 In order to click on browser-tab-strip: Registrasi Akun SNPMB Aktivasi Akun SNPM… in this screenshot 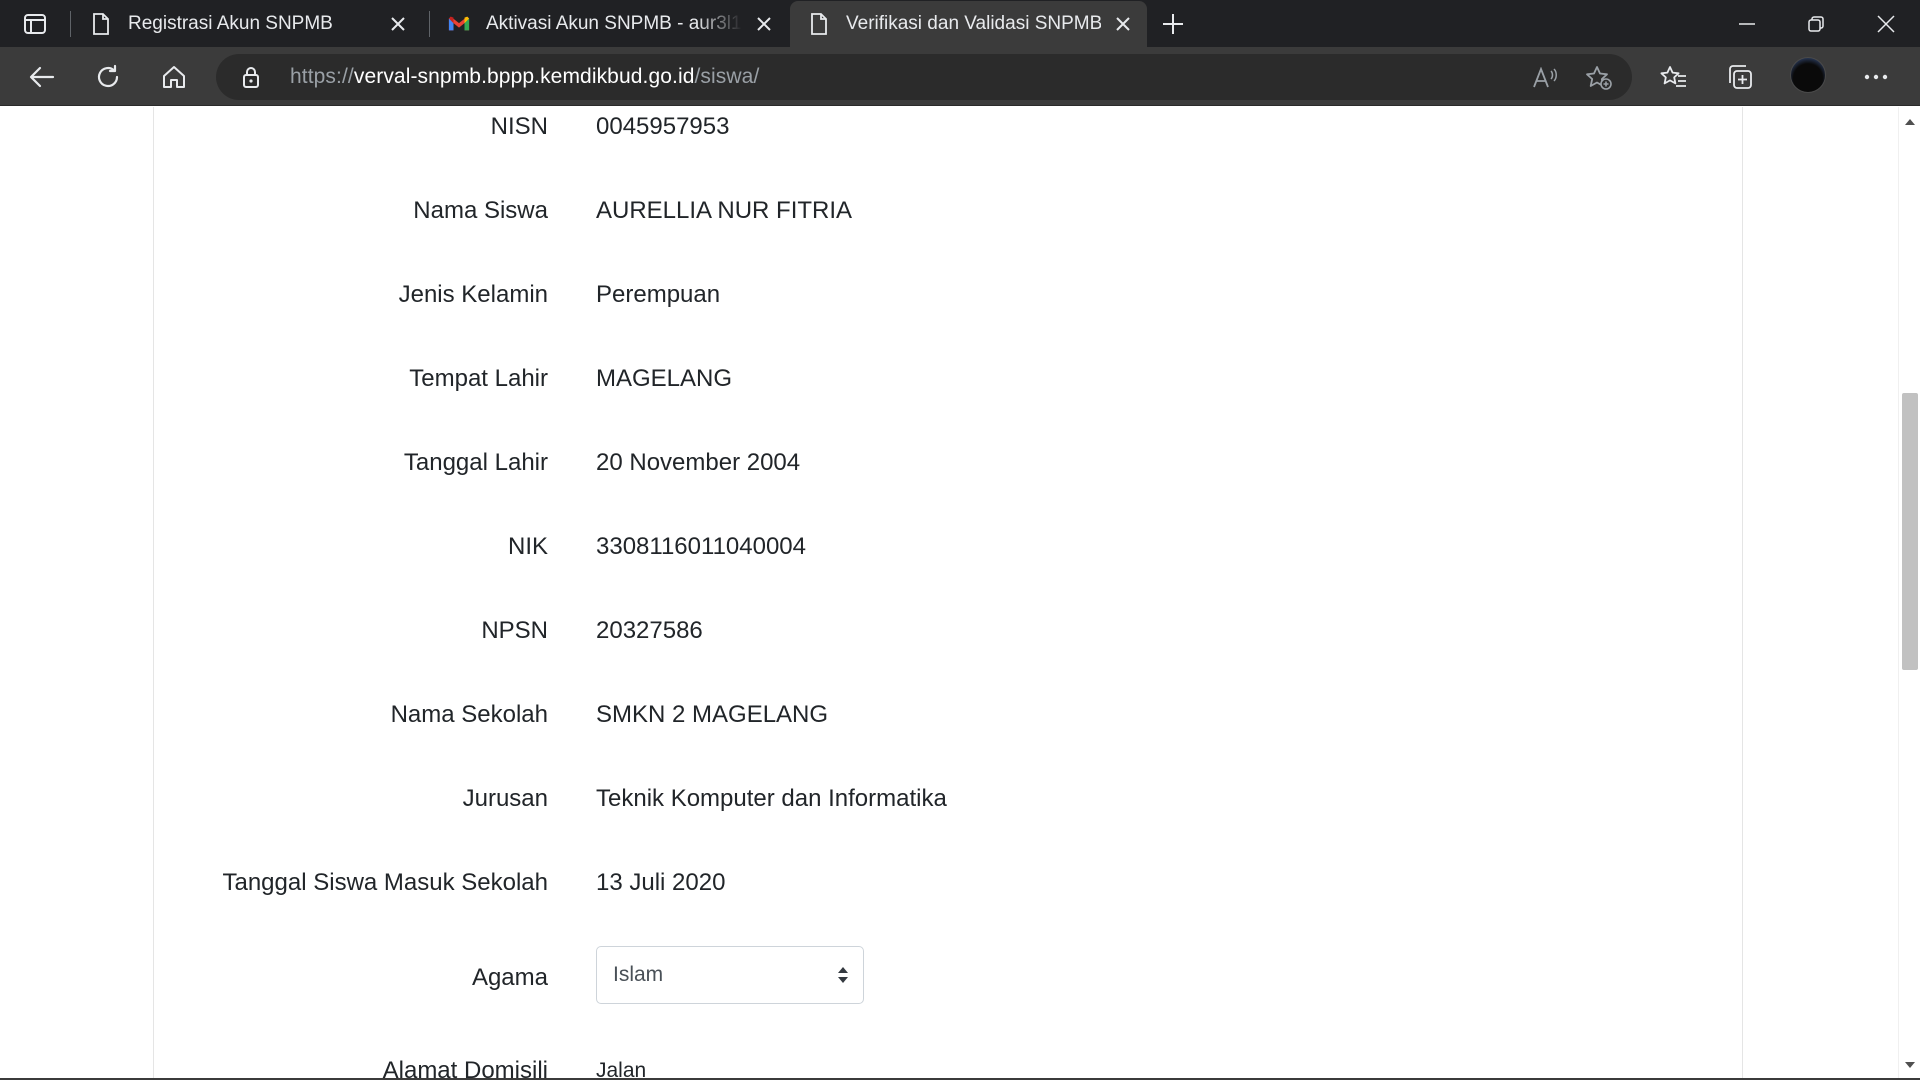, I will do `click(960, 23)`.